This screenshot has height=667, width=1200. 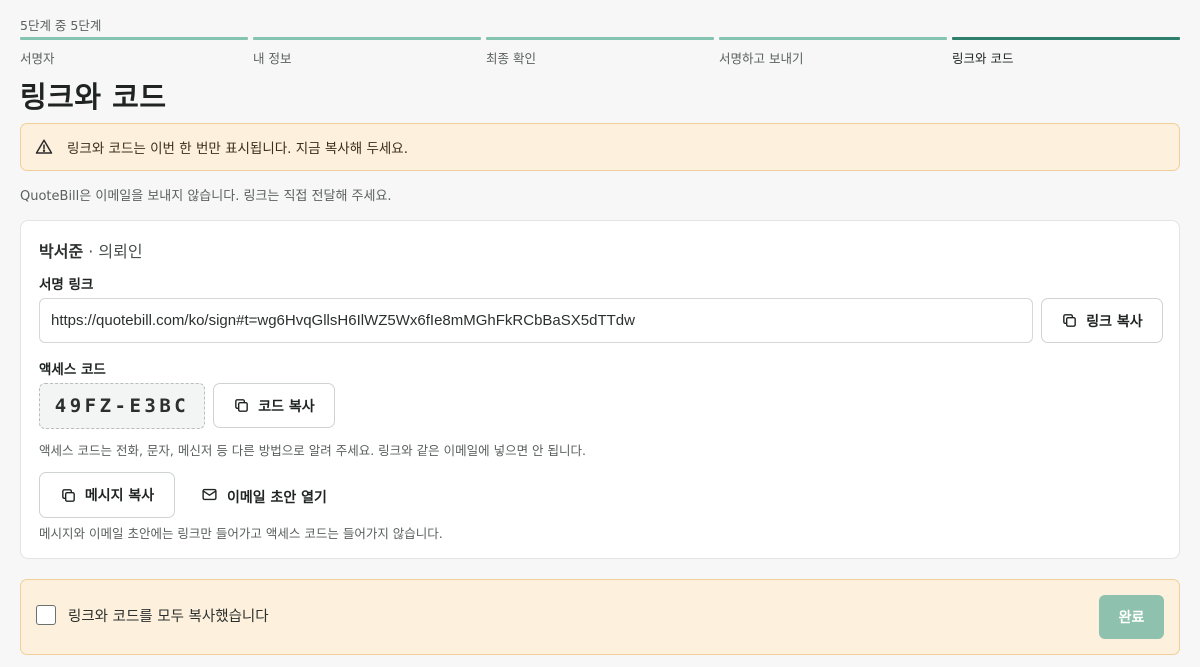 I want to click on step-final-review: 최종 확인, so click(x=600, y=52).